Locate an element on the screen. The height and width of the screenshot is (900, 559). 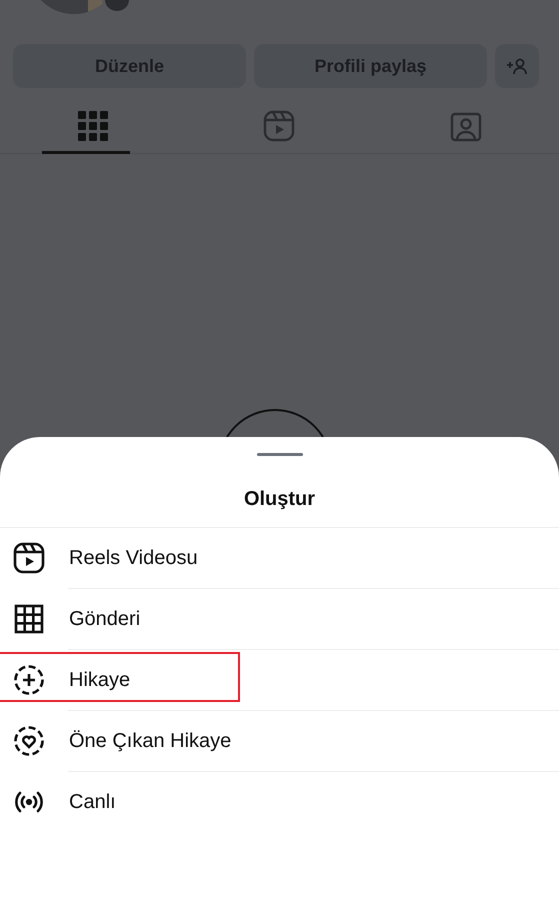
sheet-title: Oluştur is located at coordinates (279, 499).